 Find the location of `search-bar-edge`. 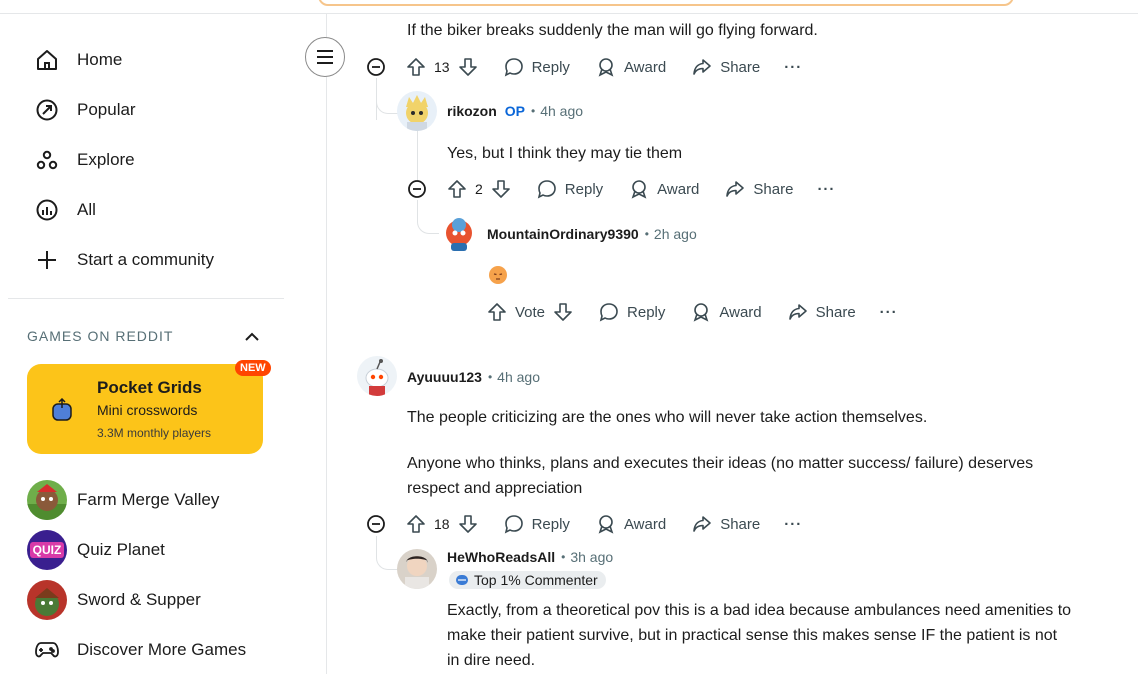

search-bar-edge is located at coordinates (666, 3).